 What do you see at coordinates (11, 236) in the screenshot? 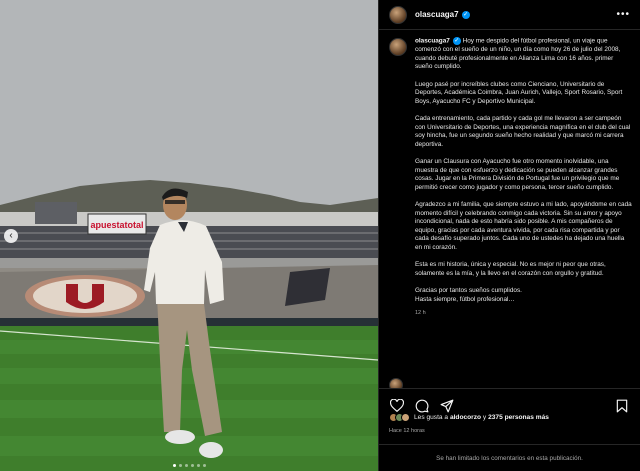
I see `chevron-left-icon: ‹` at bounding box center [11, 236].